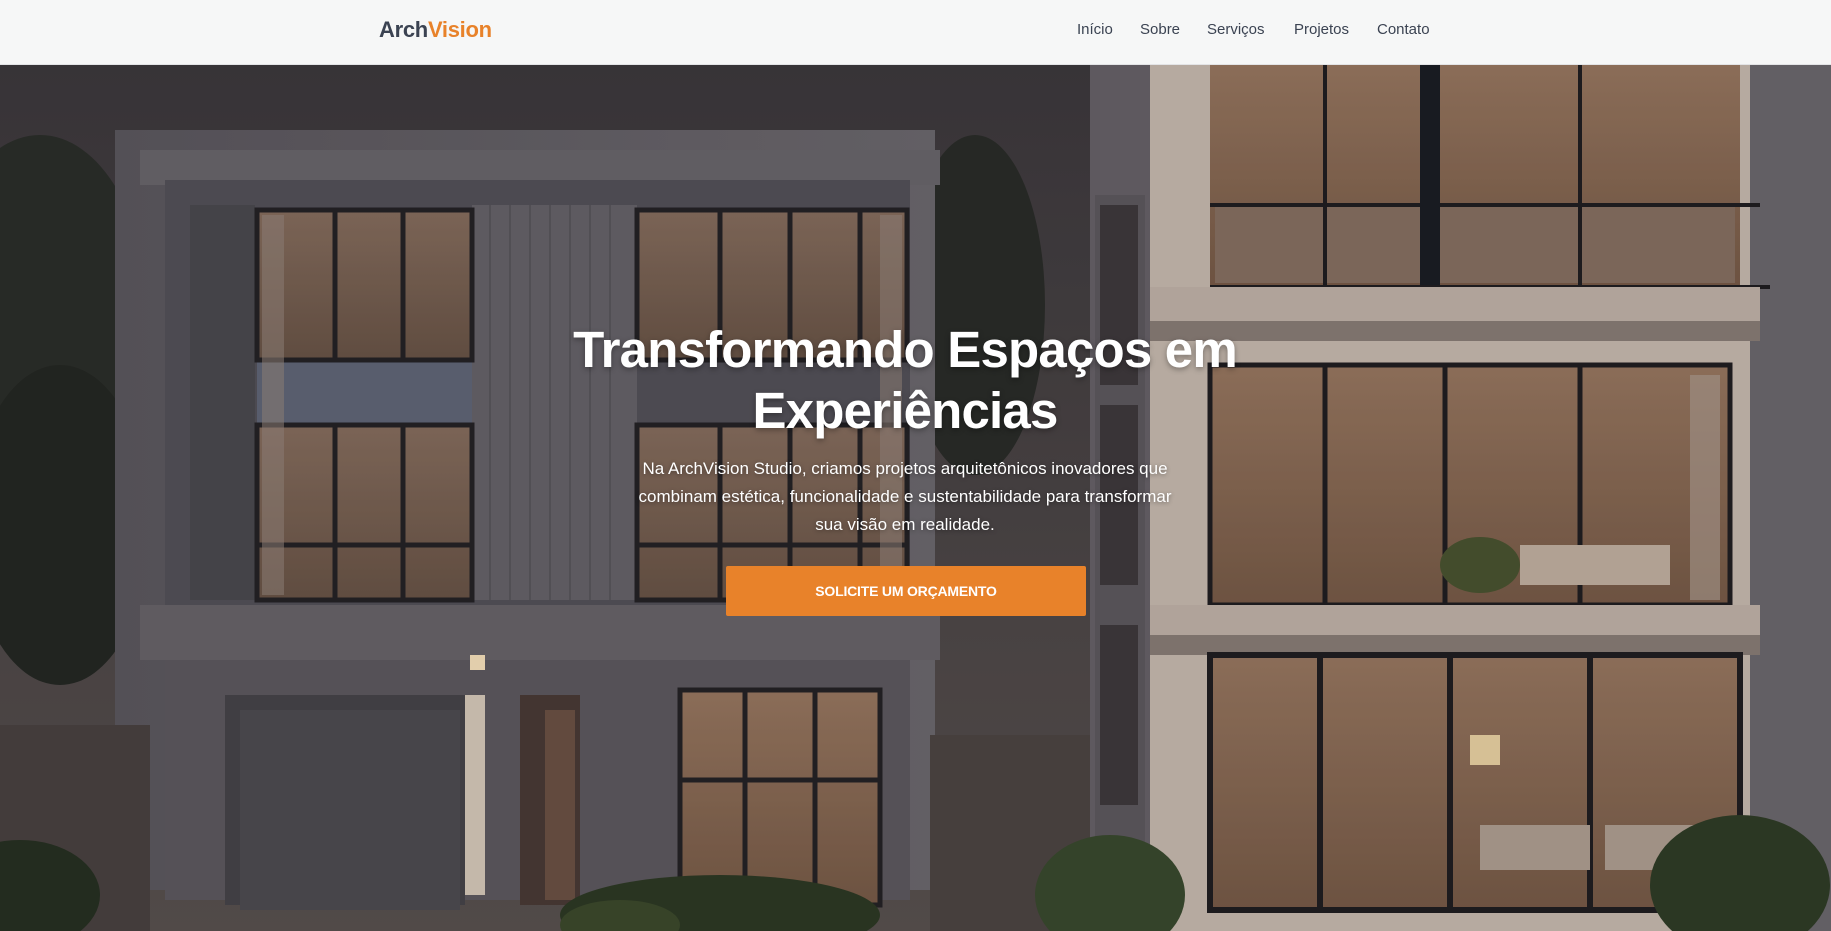 The image size is (1831, 931). I want to click on nav-link-projetos: Projetos, so click(1321, 29).